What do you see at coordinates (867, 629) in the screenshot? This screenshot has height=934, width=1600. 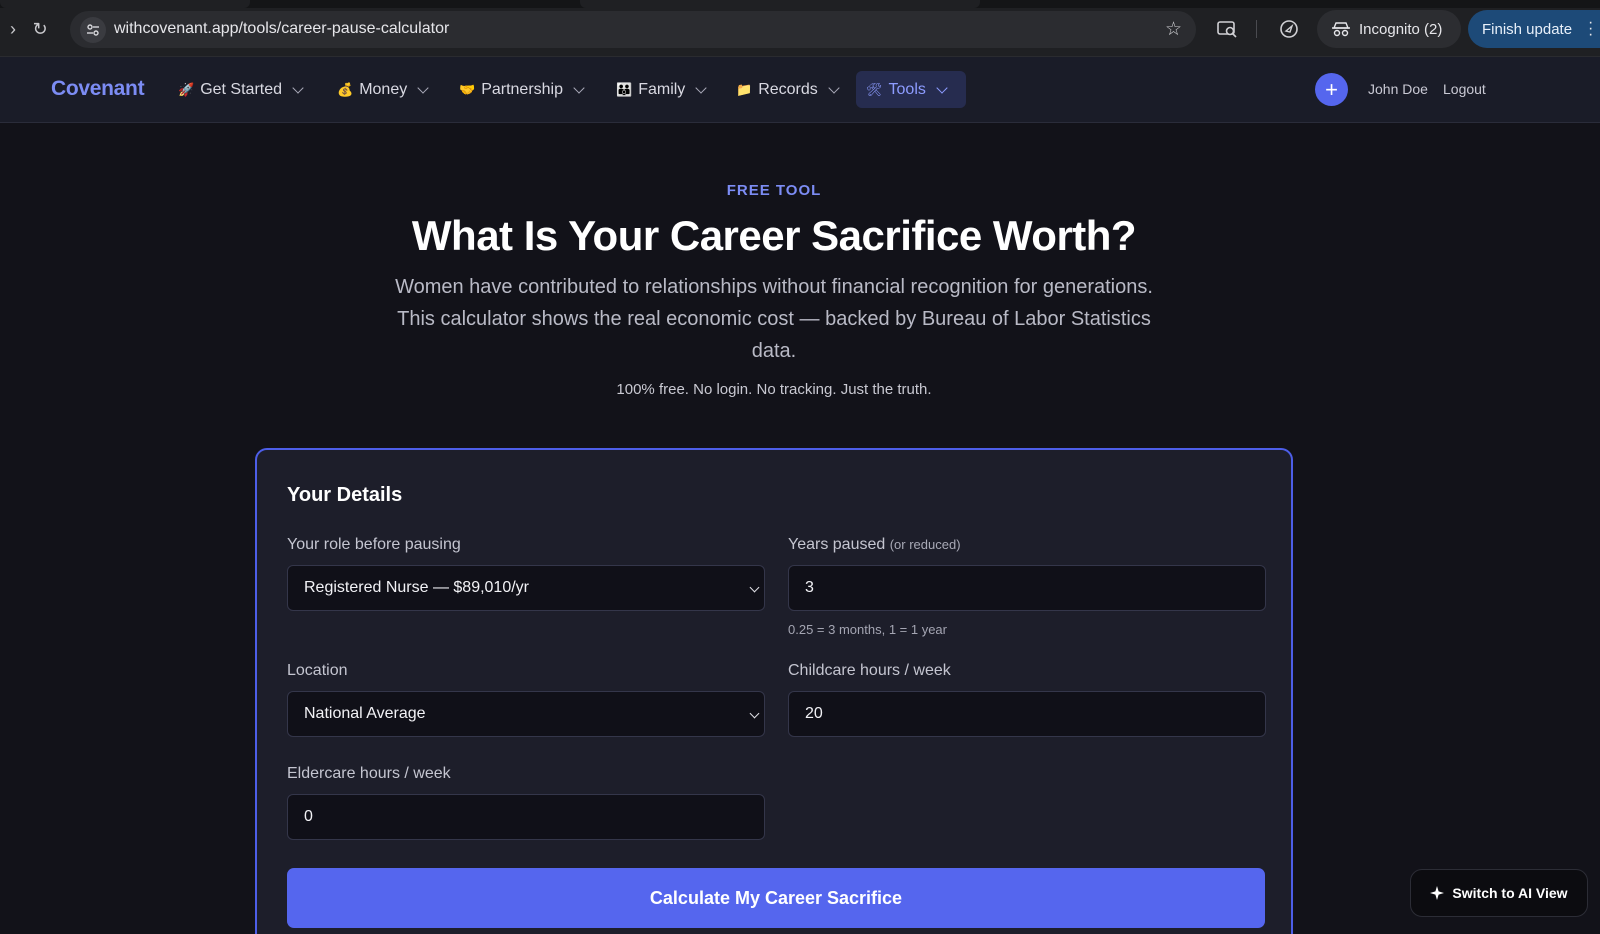 I see `years-hint: 0.25 = 3 months, 1 = 1 year` at bounding box center [867, 629].